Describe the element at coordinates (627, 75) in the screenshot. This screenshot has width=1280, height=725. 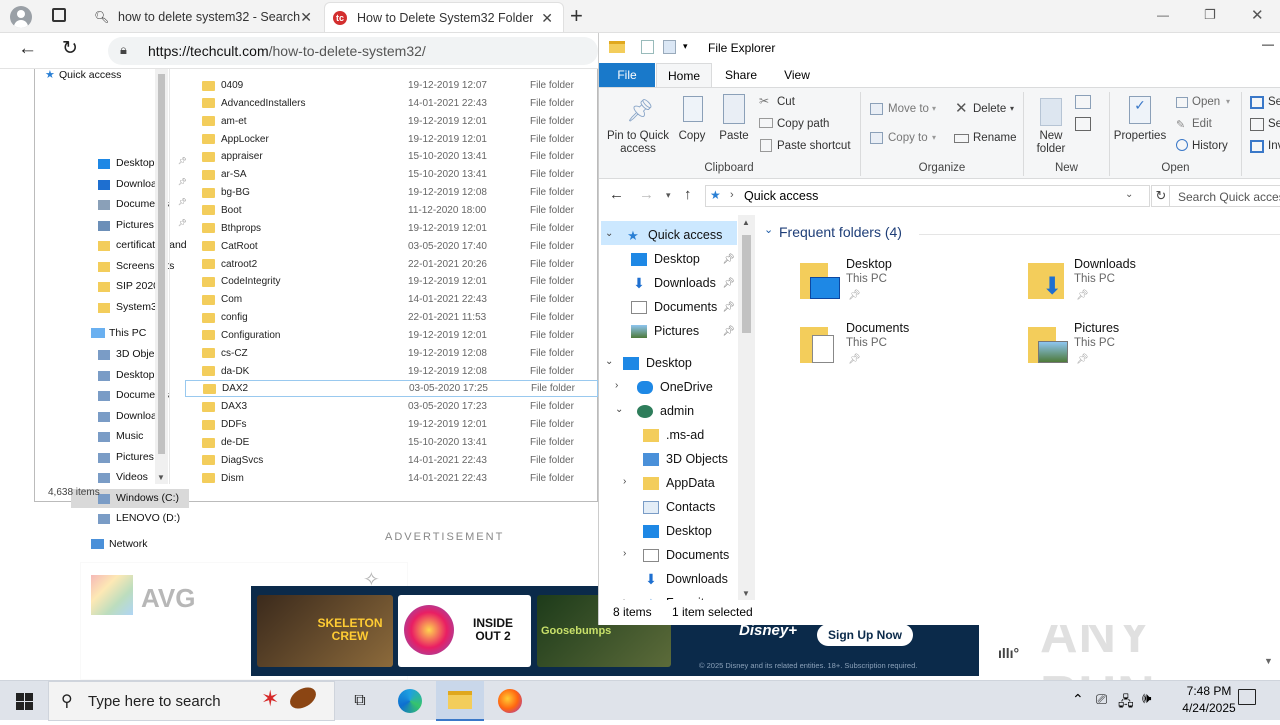
I see `ribbon-tab-file: File` at that location.